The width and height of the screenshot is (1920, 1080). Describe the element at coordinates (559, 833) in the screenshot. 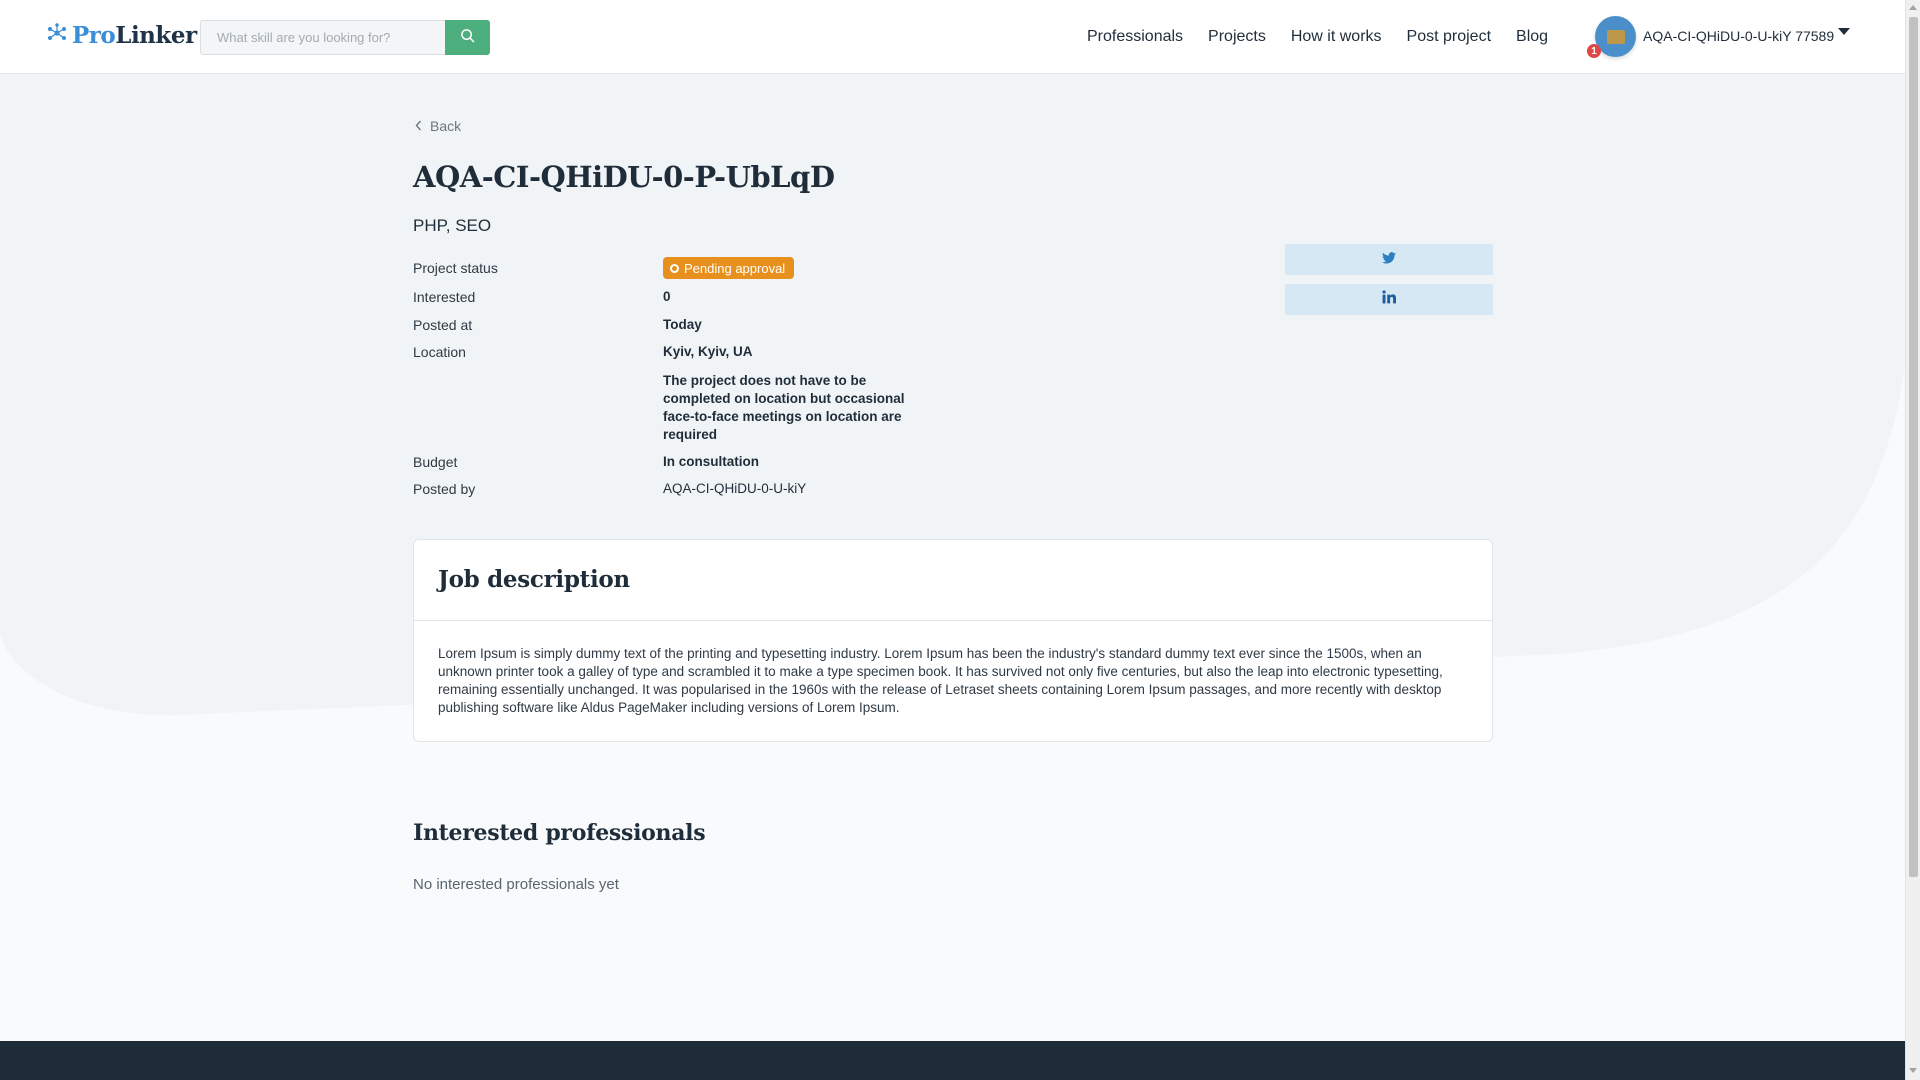

I see `interested-professionals-title: Interested professionals` at that location.